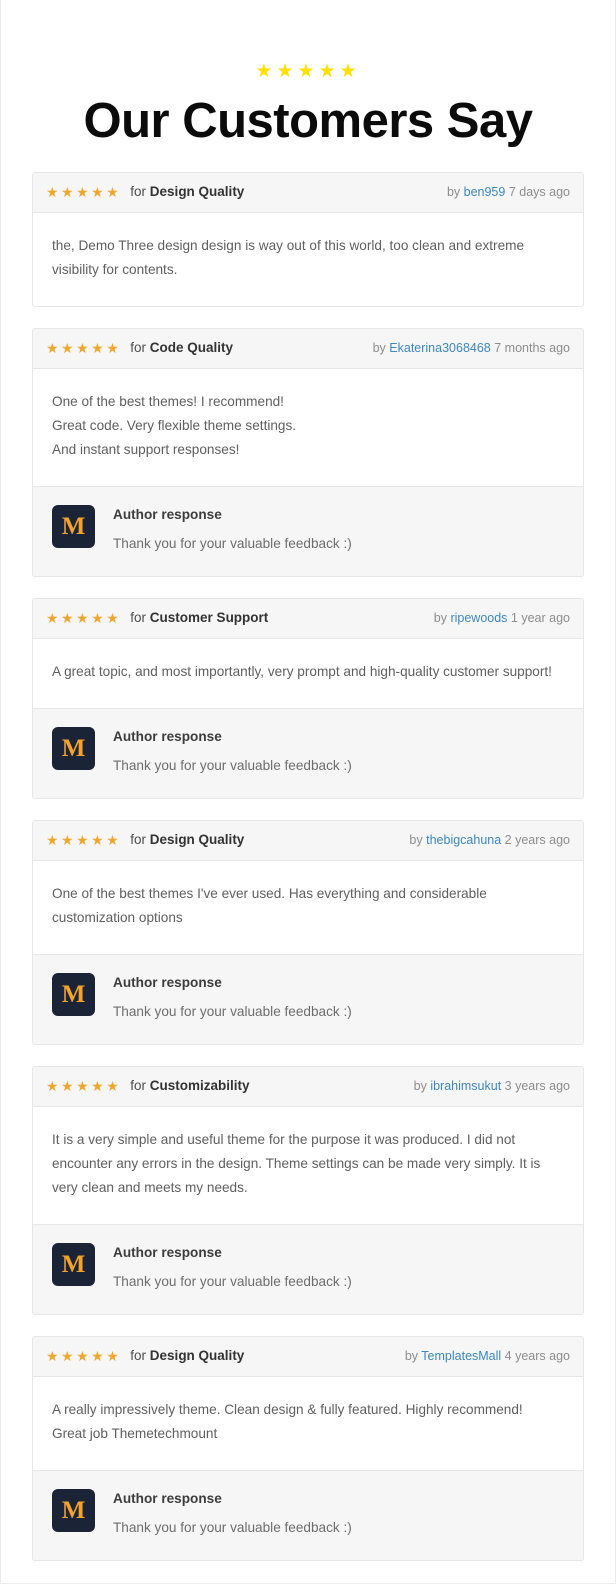  I want to click on review-rating-group: ★★★★★ for Code Quality, so click(139, 348).